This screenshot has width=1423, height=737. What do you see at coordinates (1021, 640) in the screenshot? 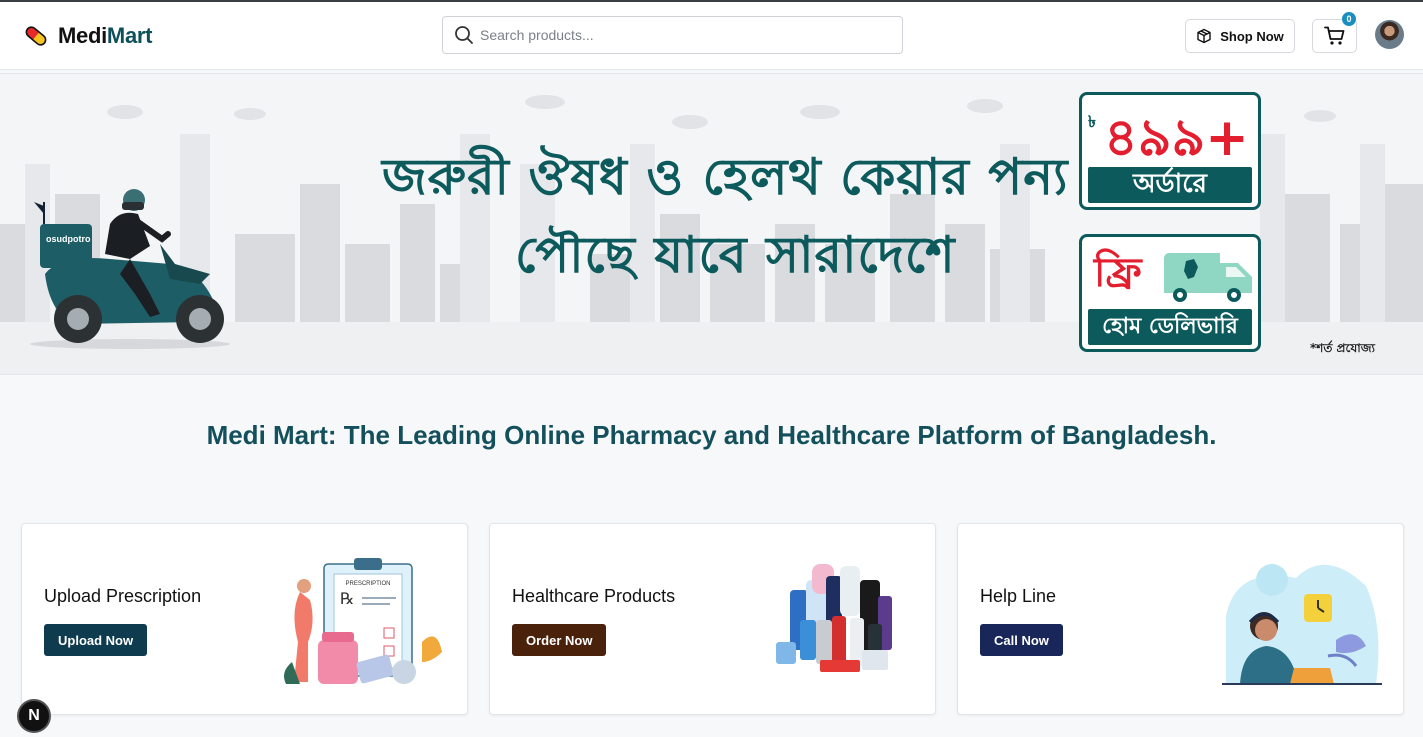
I see `call-now-button: Call Now` at bounding box center [1021, 640].